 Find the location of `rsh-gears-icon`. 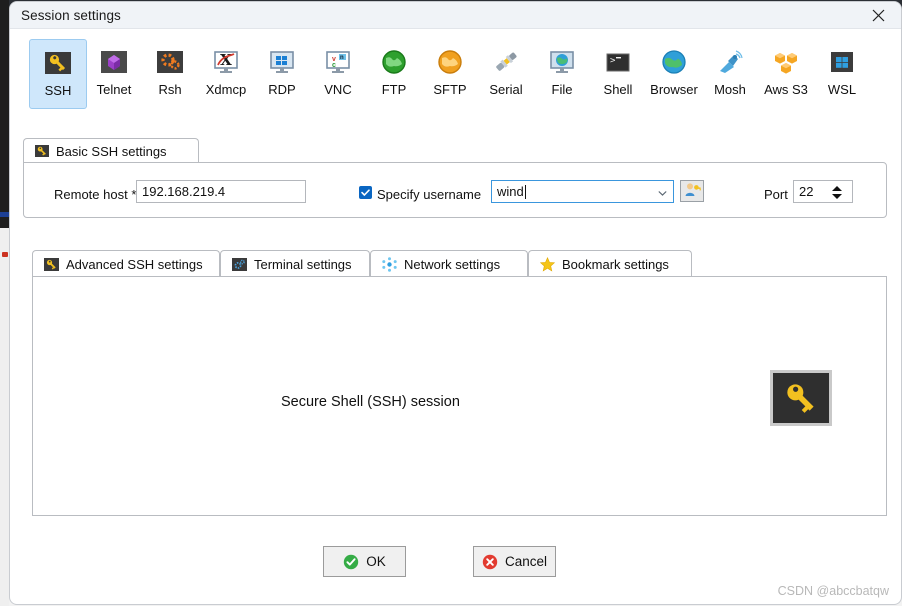

rsh-gears-icon is located at coordinates (170, 62).